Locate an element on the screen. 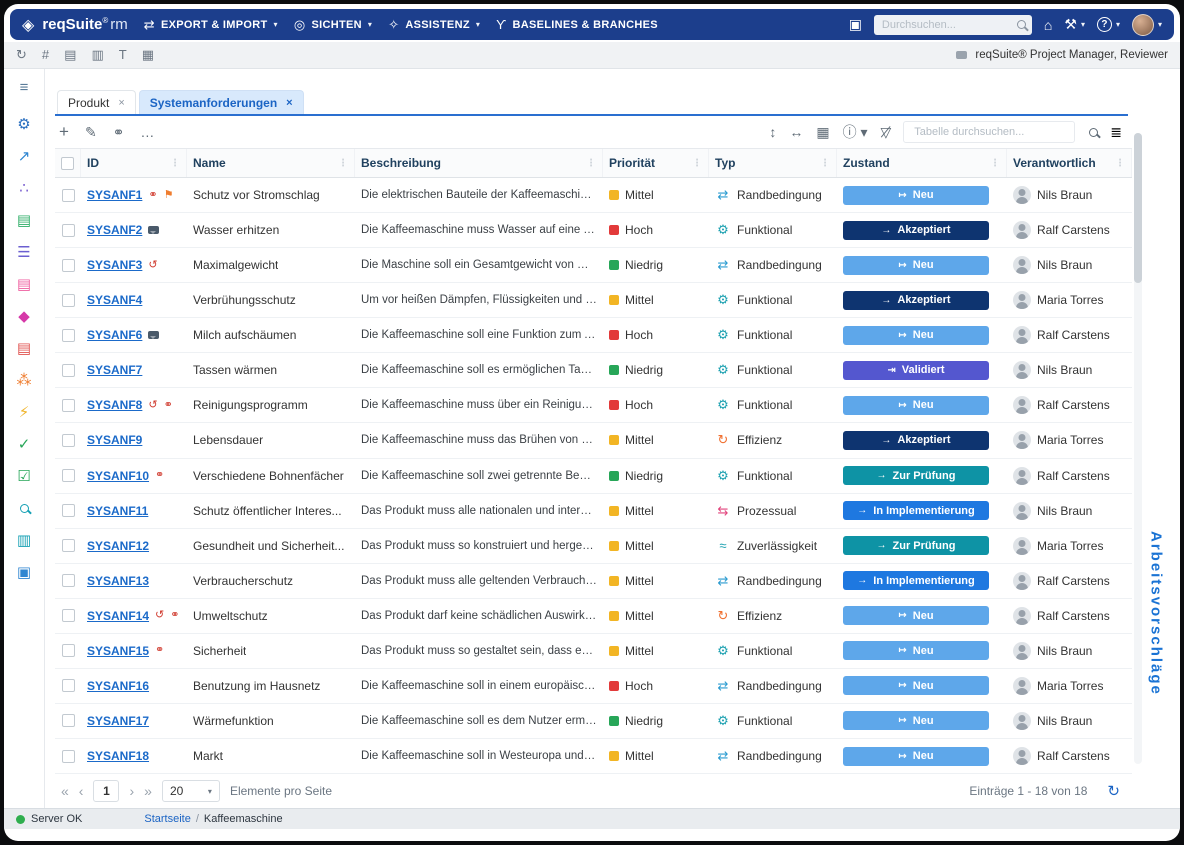  document-icon: ▥ is located at coordinates (97, 55).